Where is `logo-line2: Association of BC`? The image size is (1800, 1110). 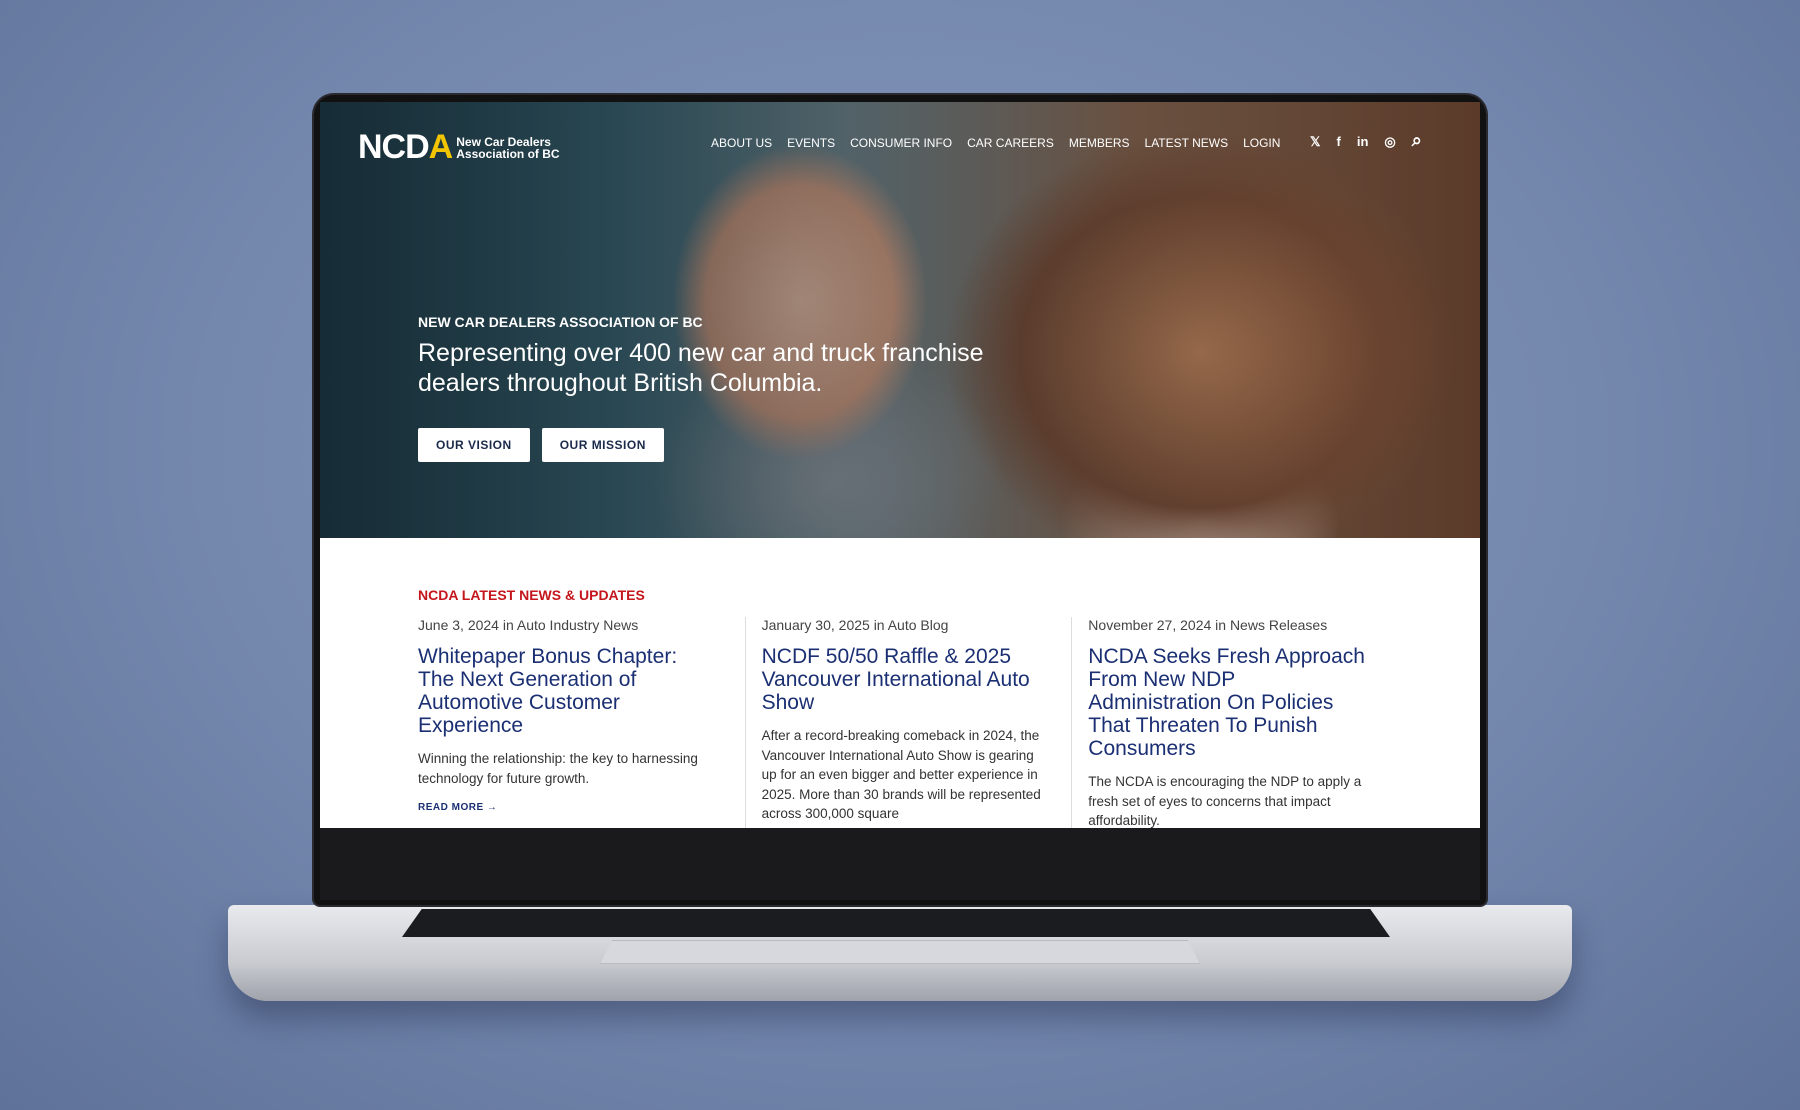
logo-line2: Association of BC is located at coordinates (508, 153).